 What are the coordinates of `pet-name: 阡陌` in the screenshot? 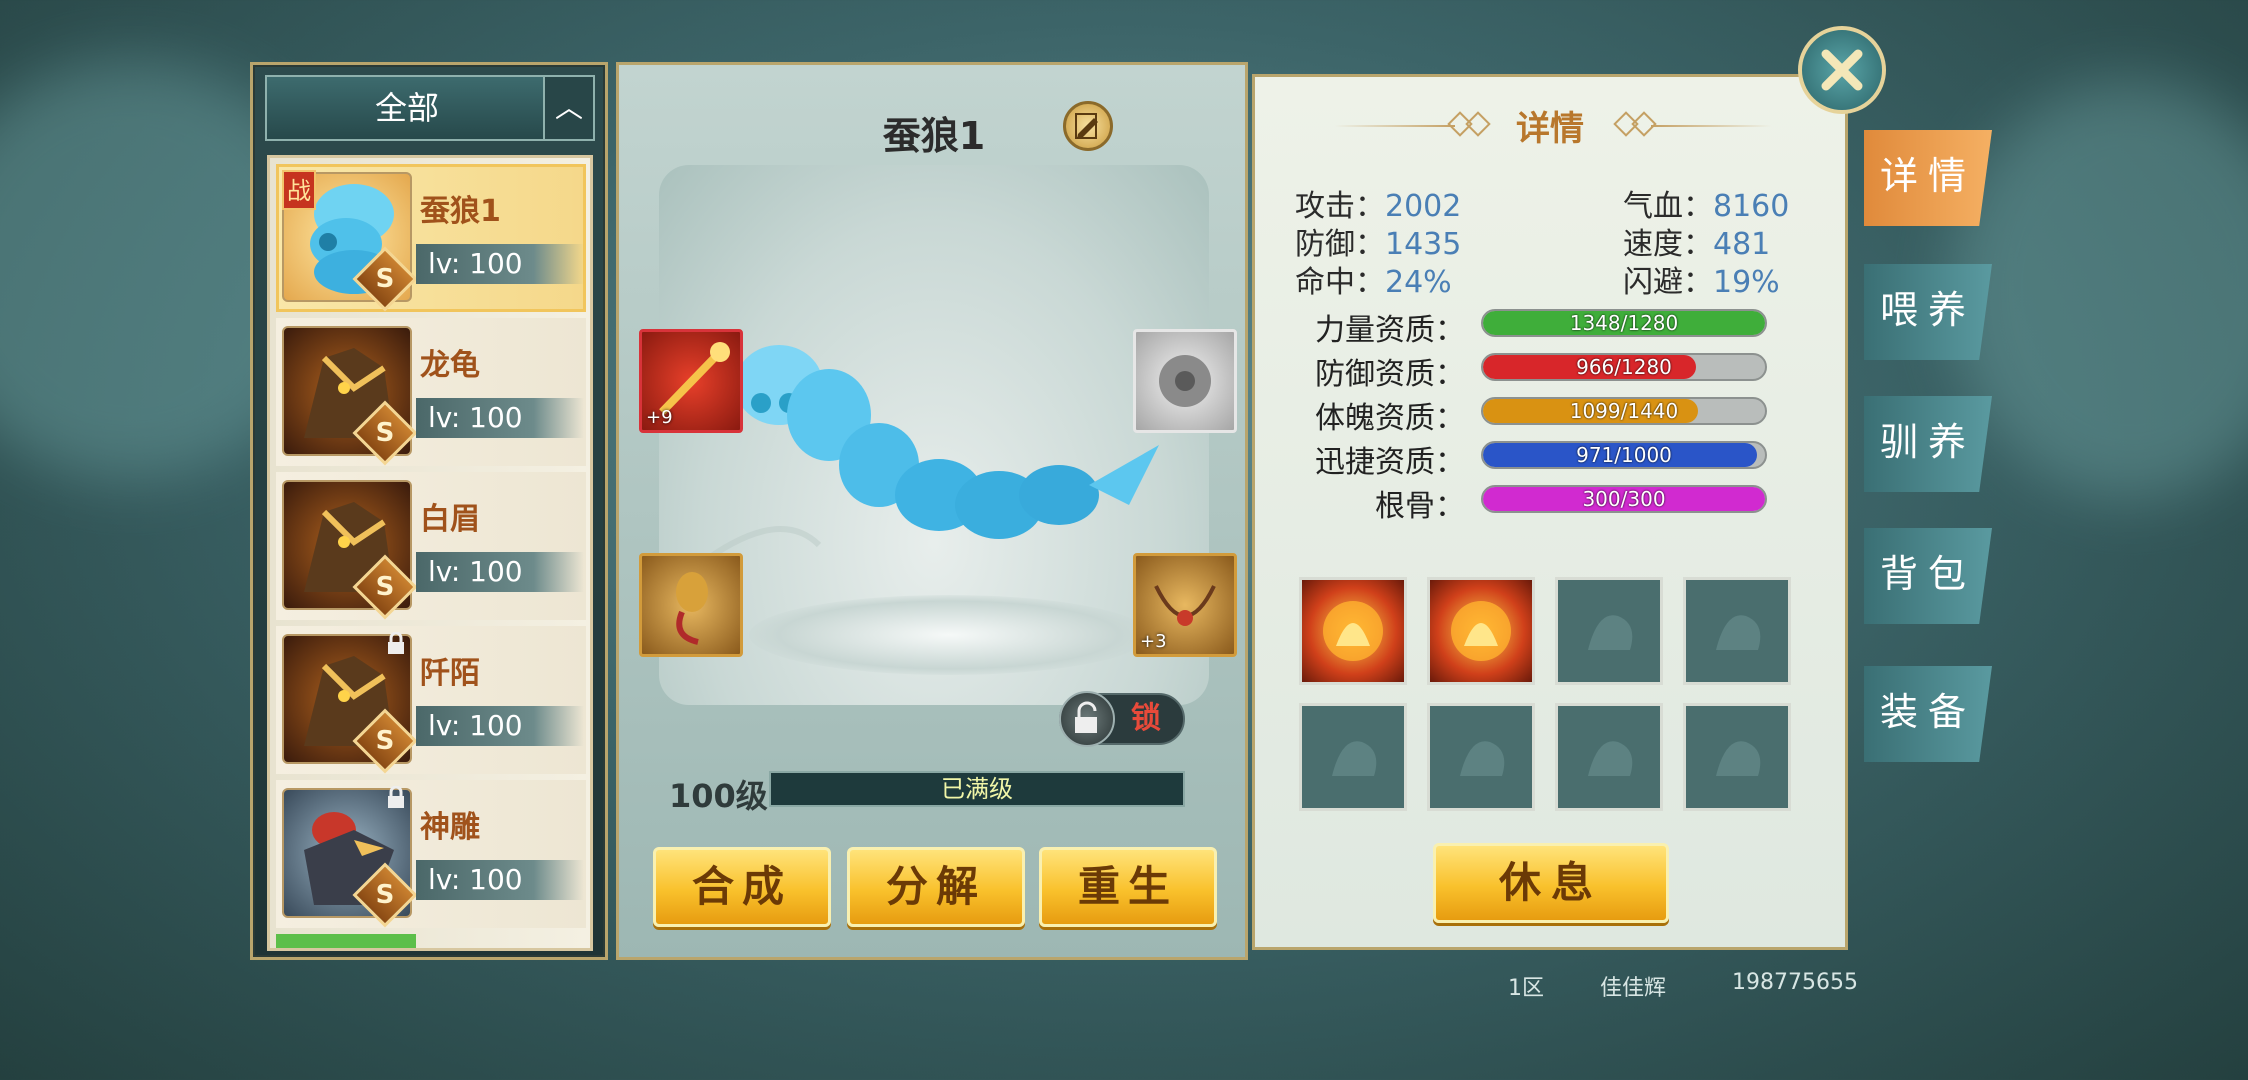 It's located at (450, 673).